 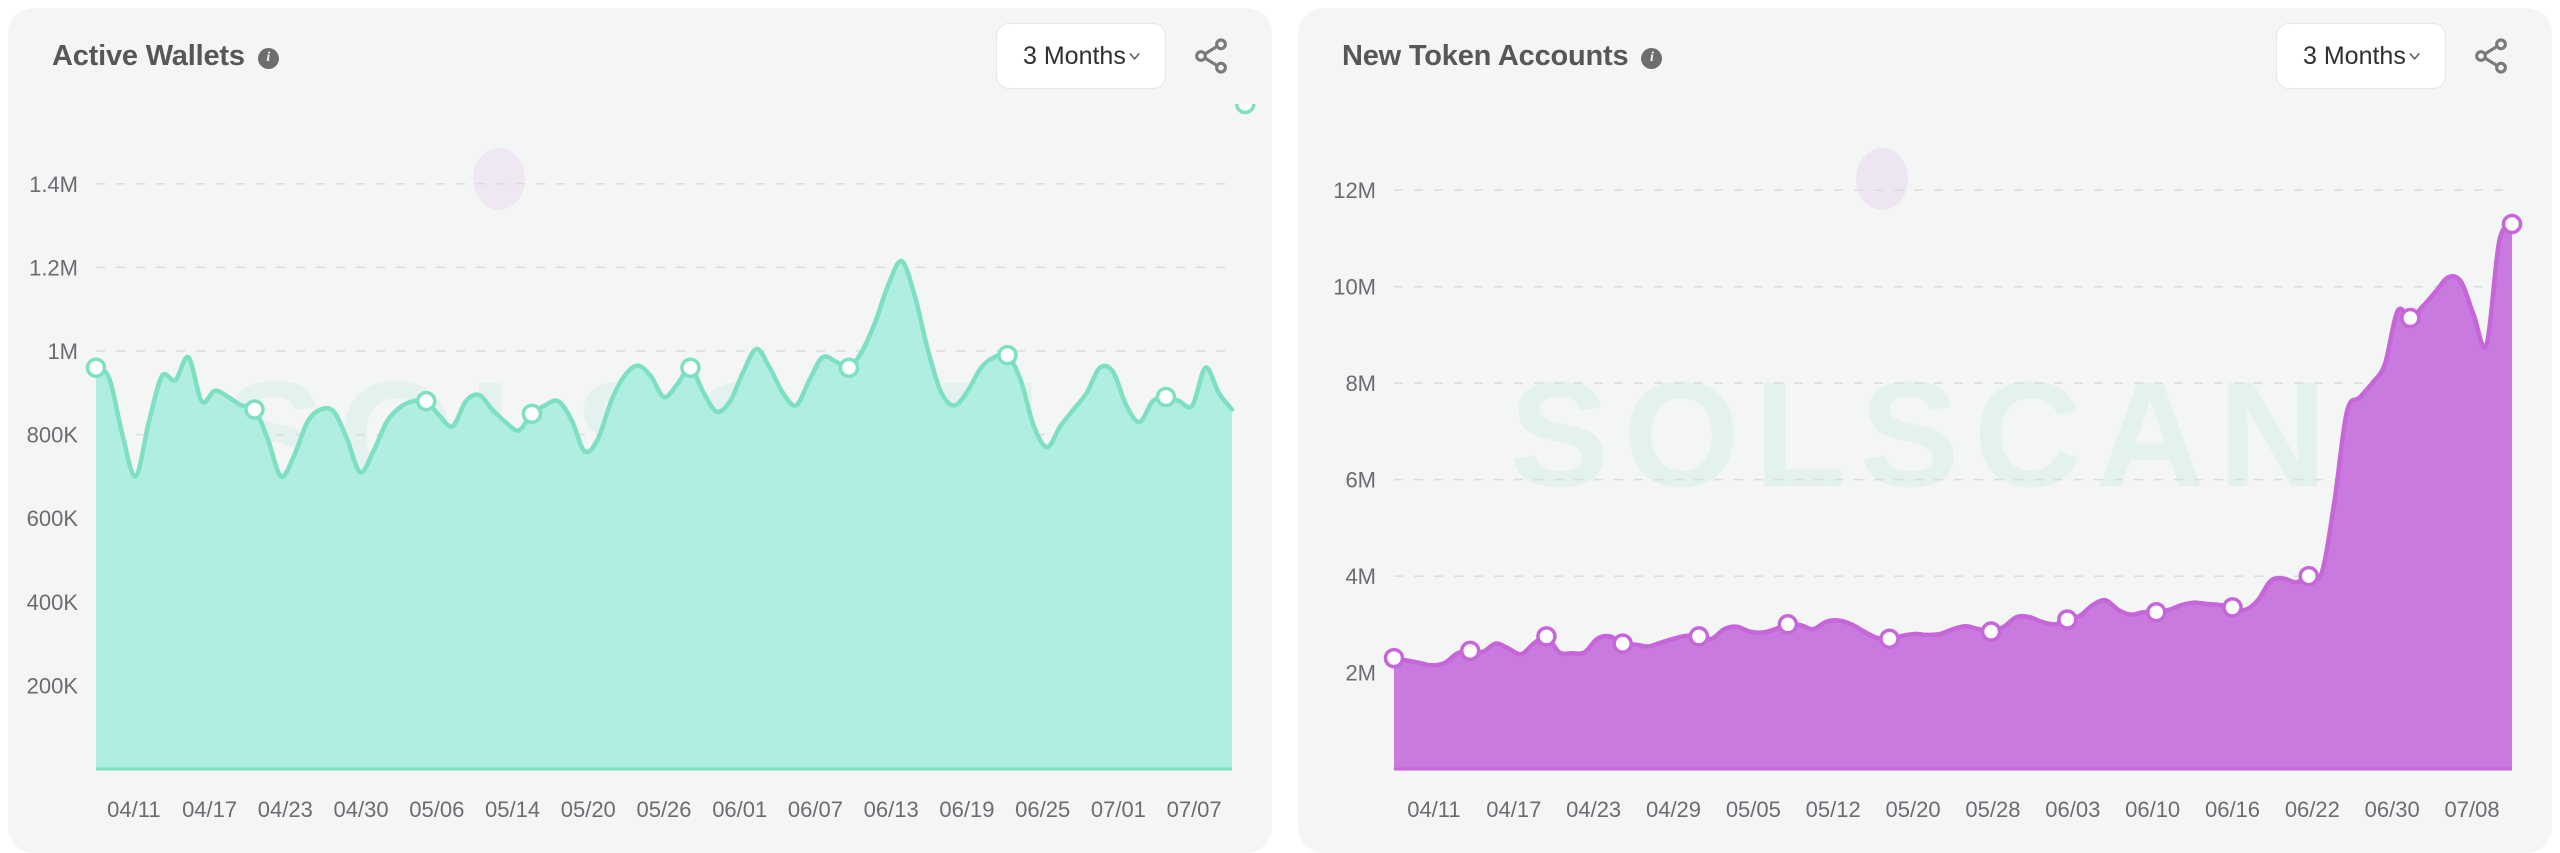 What do you see at coordinates (2312, 809) in the screenshot?
I see `x-axis-tick-label: 06/22` at bounding box center [2312, 809].